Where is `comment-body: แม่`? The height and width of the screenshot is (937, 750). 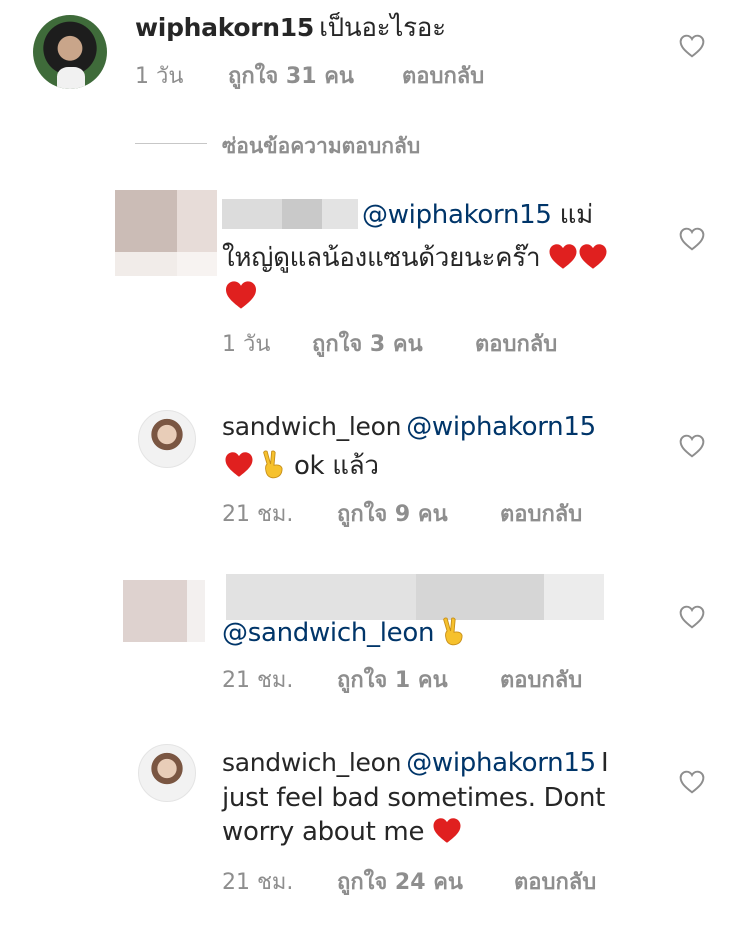 comment-body: แม่ is located at coordinates (576, 215).